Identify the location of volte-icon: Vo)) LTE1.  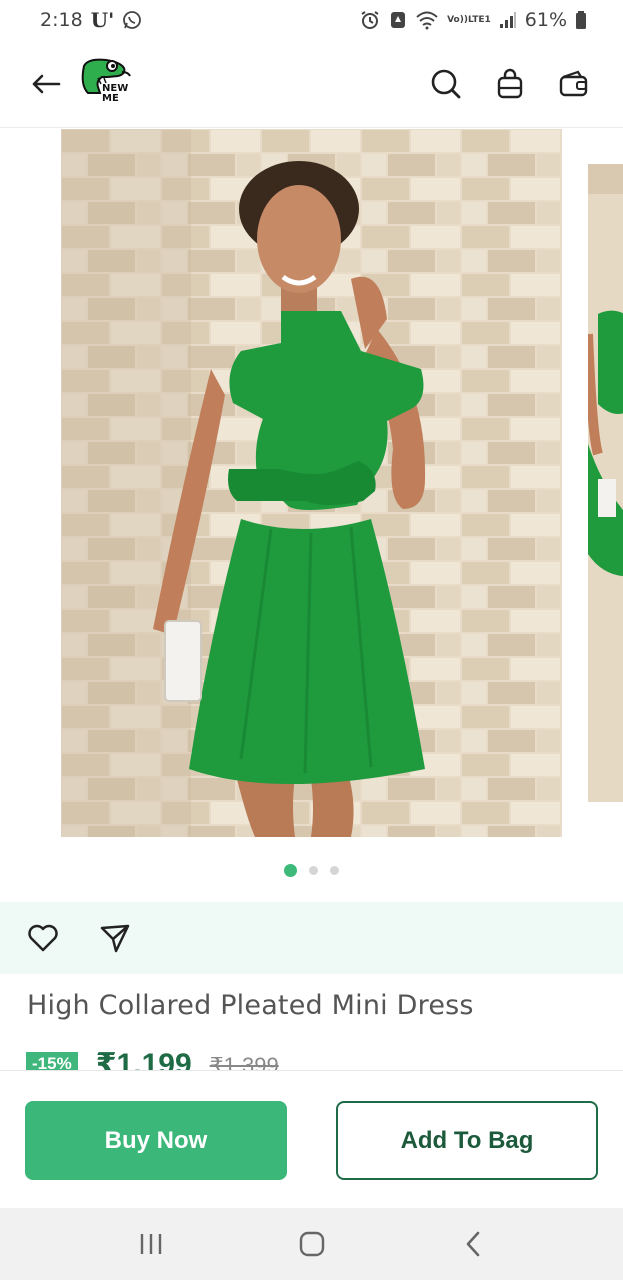
(469, 19).